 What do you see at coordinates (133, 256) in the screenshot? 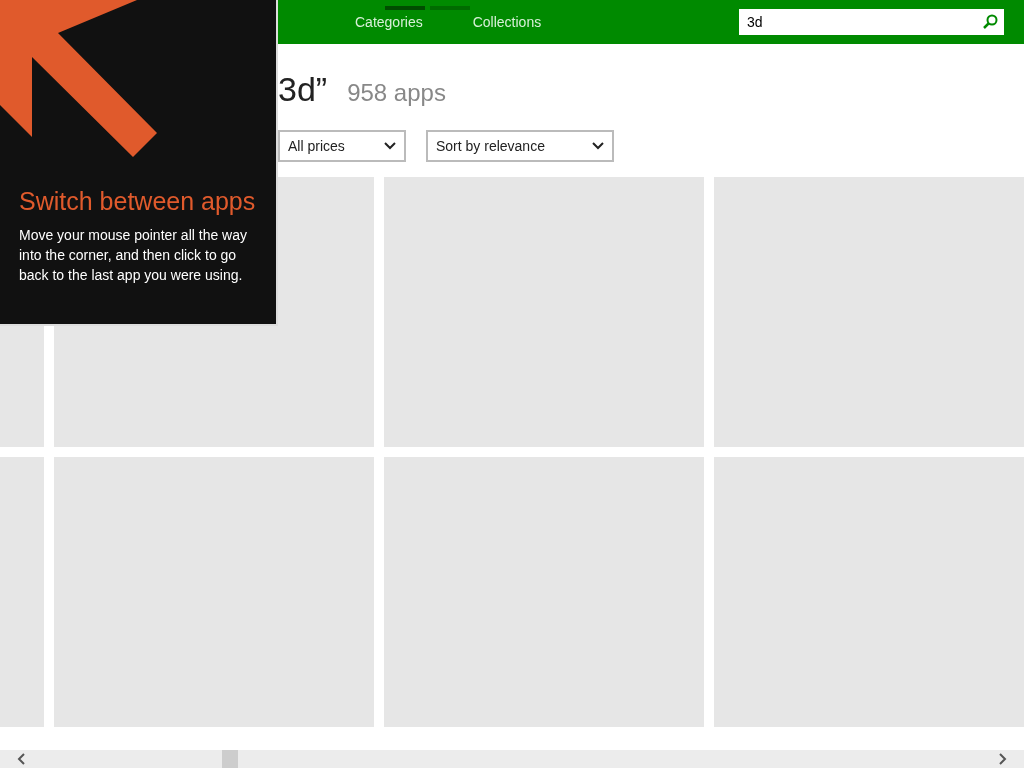
I see `tip-text: Move your mouse pointer all the way into the corner, and then click to go back to the last app you were using.` at bounding box center [133, 256].